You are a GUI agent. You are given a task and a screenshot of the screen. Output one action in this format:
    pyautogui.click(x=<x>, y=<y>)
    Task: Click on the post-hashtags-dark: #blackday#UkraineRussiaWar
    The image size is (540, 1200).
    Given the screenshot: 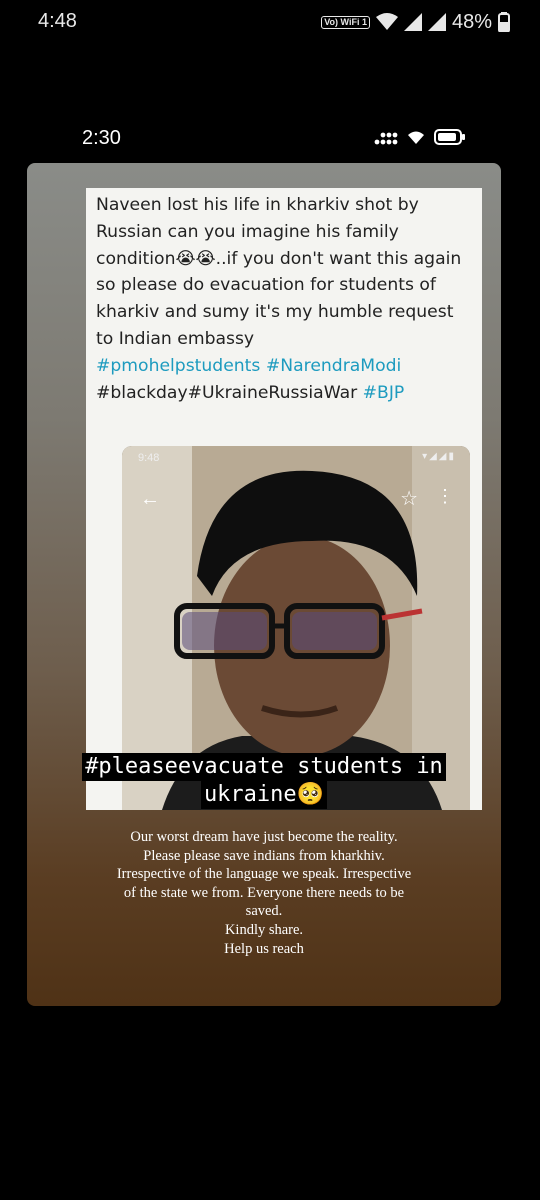 What is the action you would take?
    pyautogui.click(x=226, y=393)
    